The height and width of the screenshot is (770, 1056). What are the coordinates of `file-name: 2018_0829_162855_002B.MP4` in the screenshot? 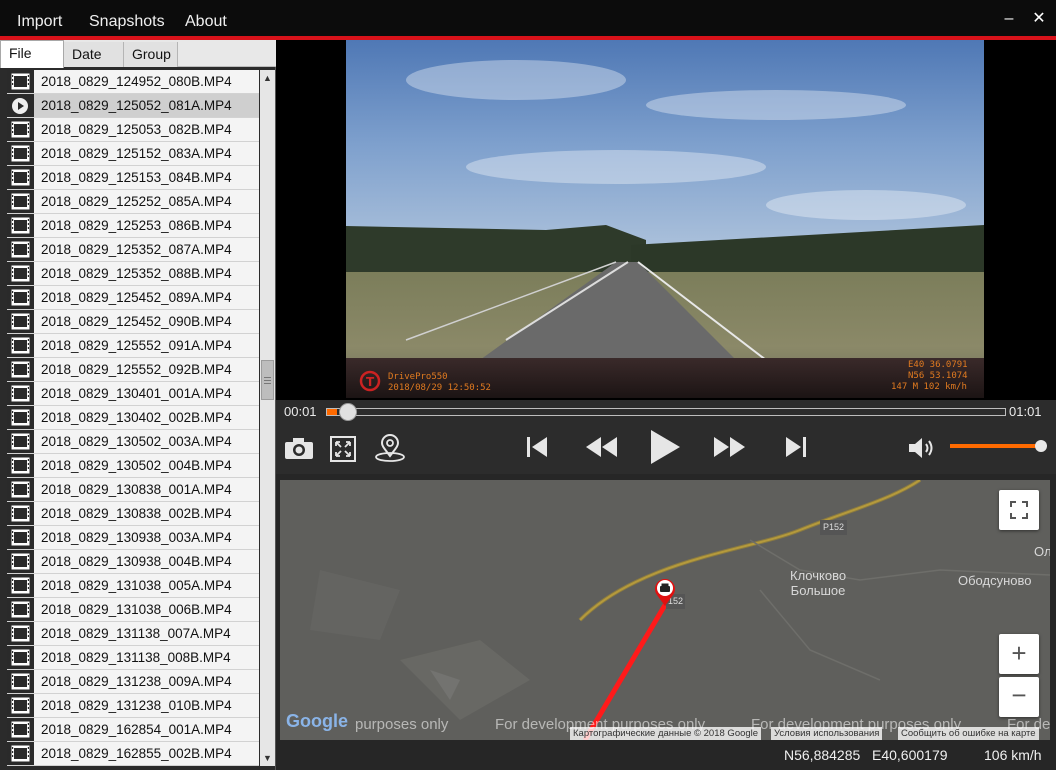 It's located at (136, 753).